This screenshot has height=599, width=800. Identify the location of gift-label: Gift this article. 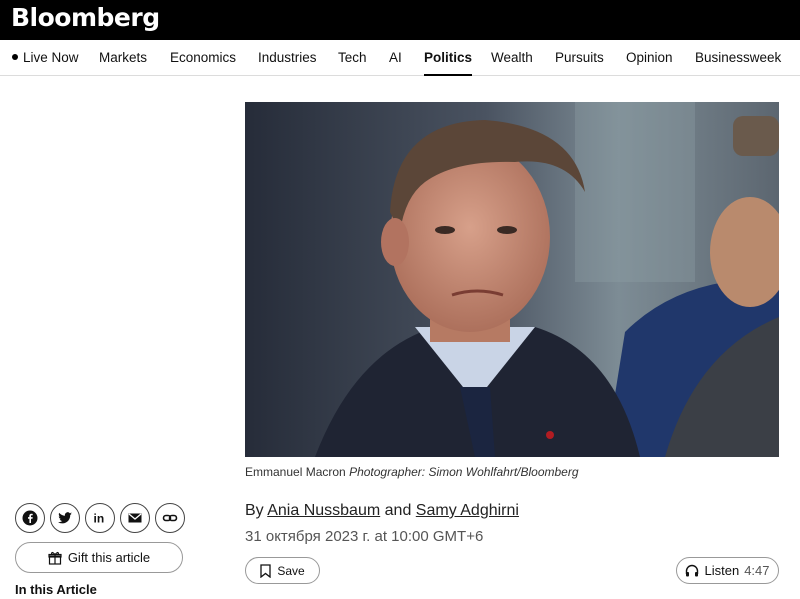
(109, 557).